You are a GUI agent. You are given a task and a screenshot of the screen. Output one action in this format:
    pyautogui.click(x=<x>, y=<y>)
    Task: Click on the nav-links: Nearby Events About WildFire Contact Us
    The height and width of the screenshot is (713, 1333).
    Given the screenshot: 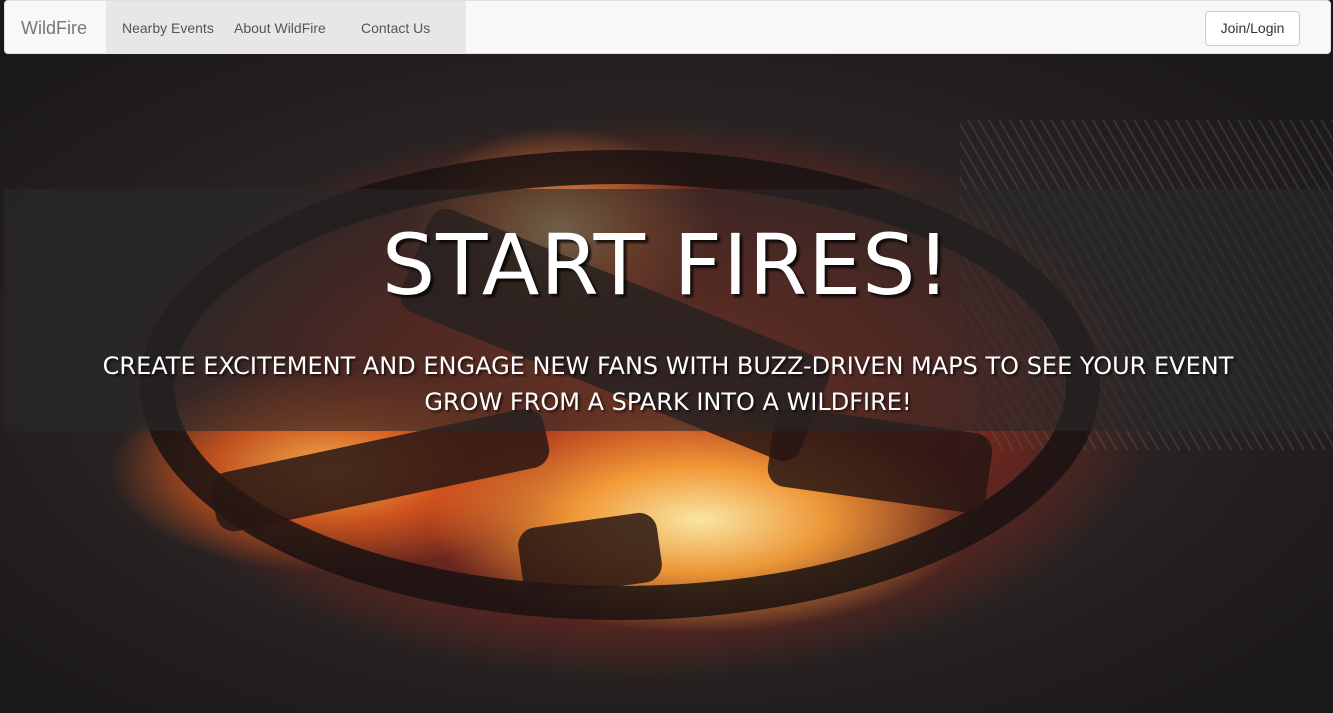 What is the action you would take?
    pyautogui.click(x=286, y=27)
    